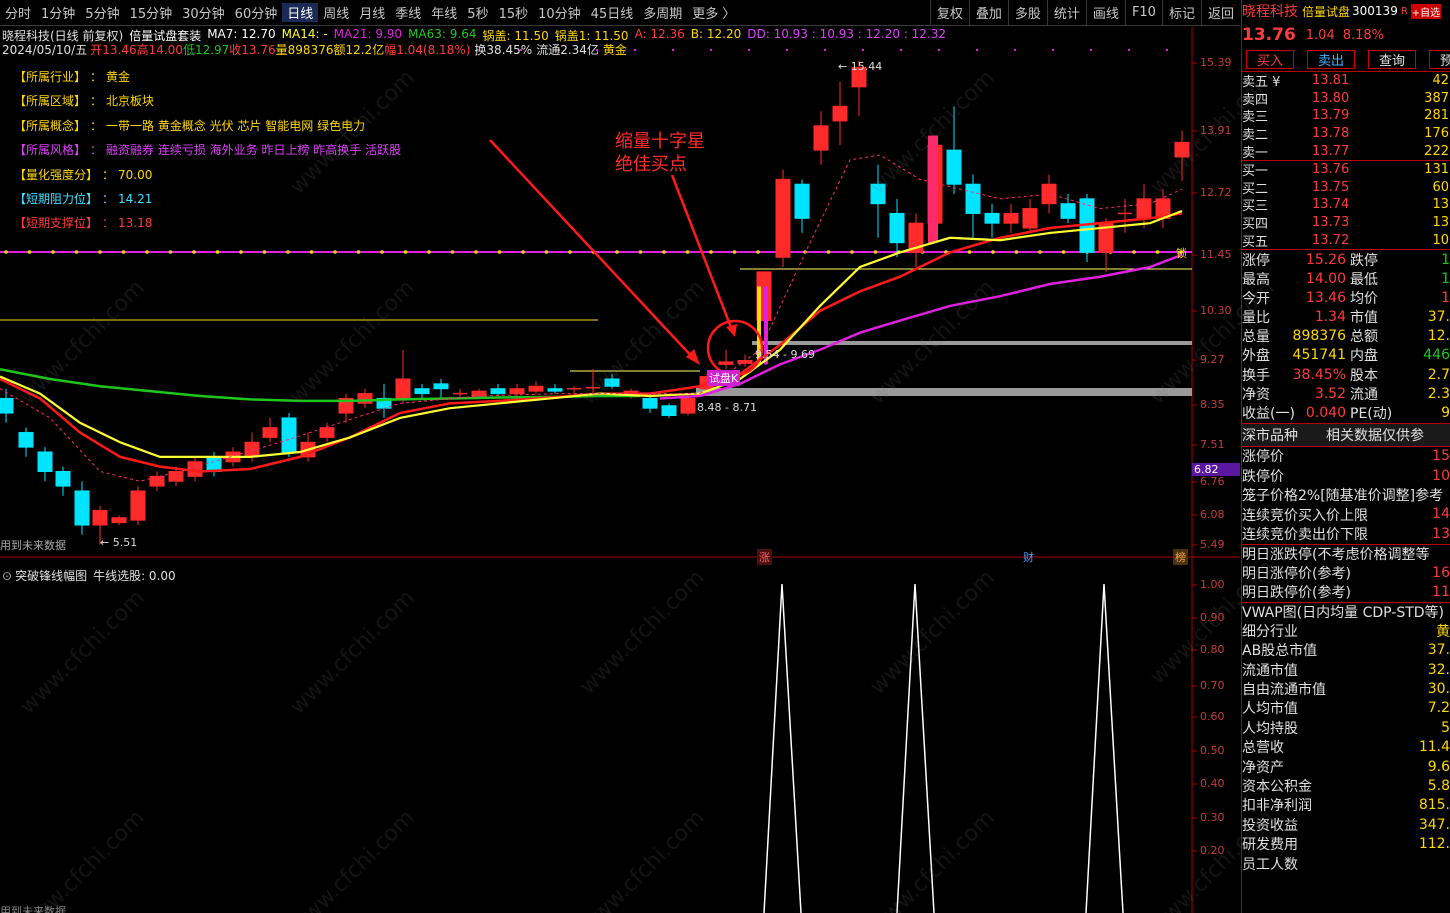 The width and height of the screenshot is (1450, 913). Describe the element at coordinates (477, 12) in the screenshot. I see `period-tab-11: 5秒` at that location.